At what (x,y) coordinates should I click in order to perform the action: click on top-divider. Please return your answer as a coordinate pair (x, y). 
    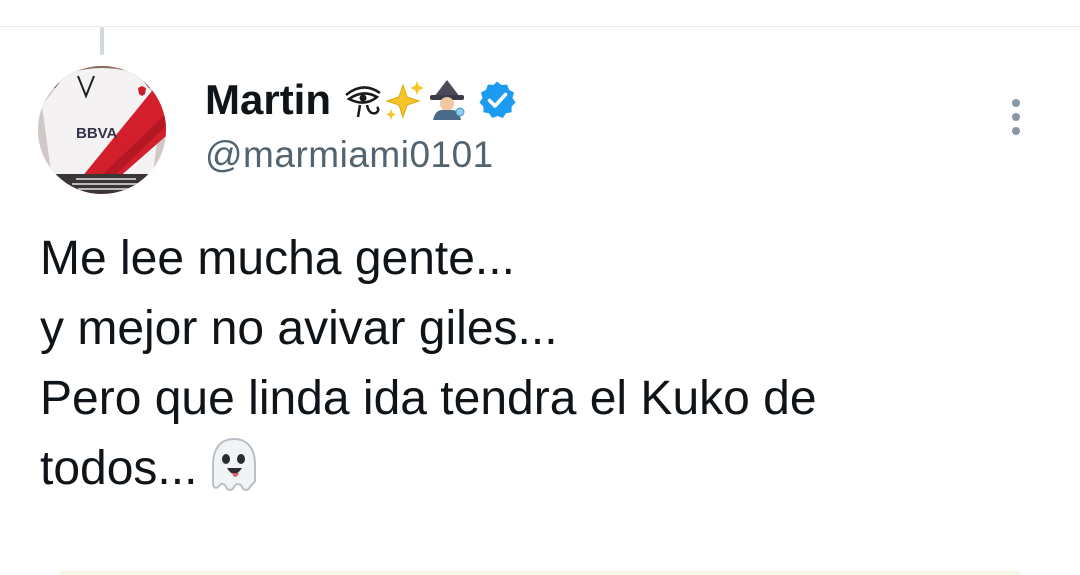
    Looking at the image, I should click on (540, 26).